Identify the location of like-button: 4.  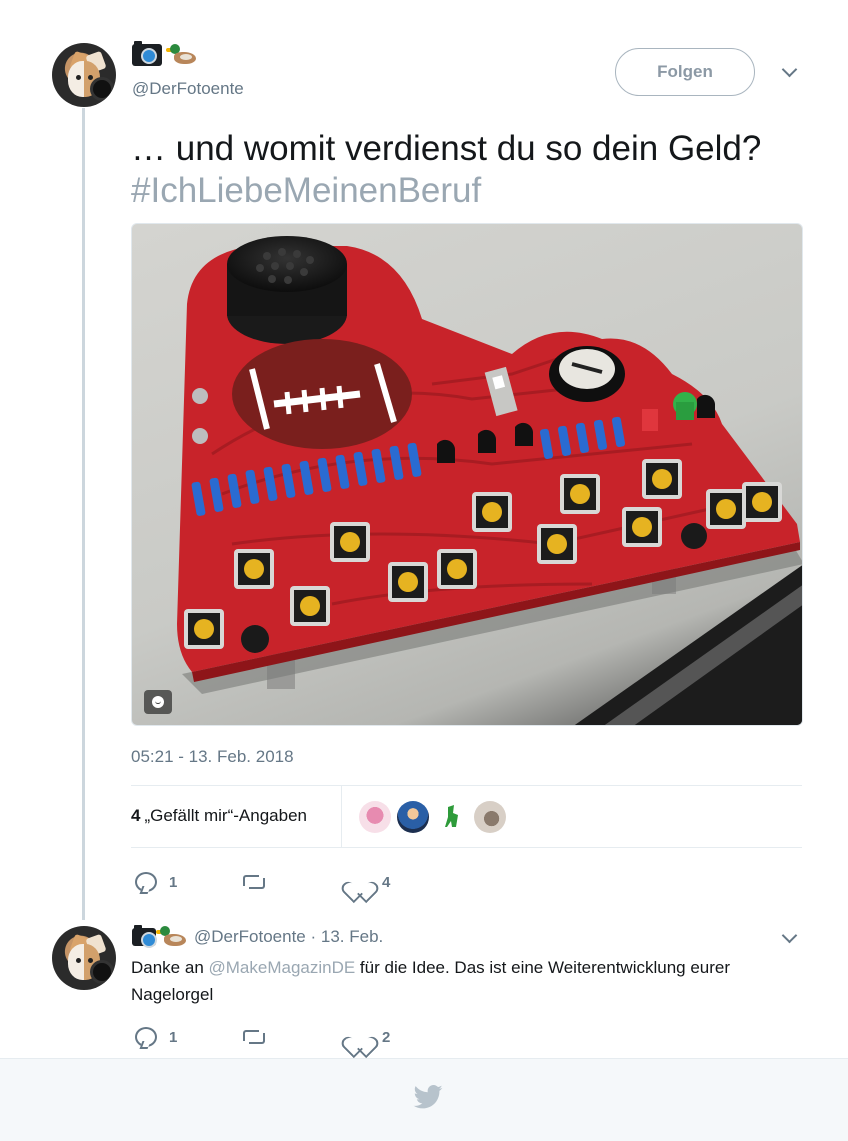
(369, 882).